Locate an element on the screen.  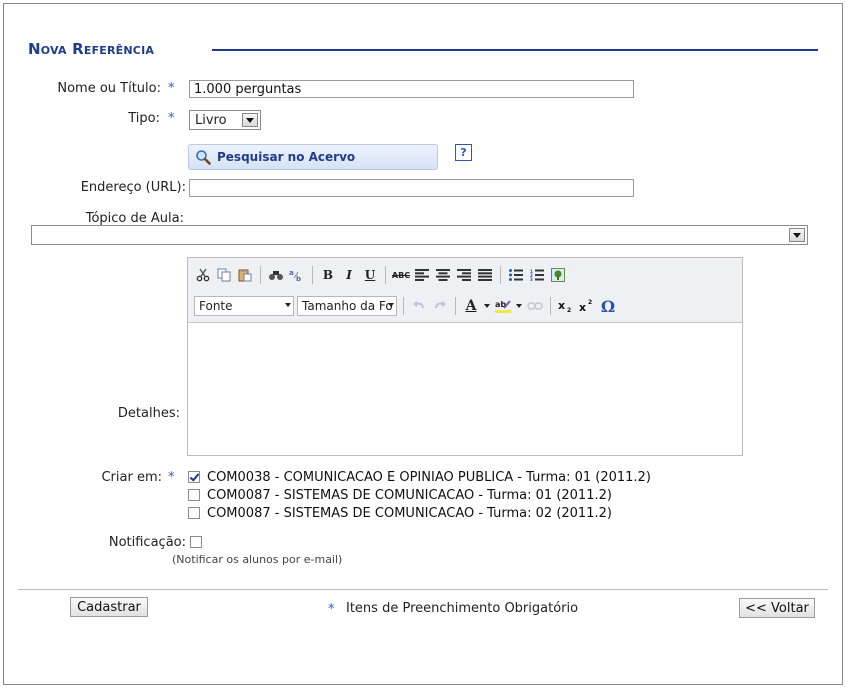
link-icon is located at coordinates (535, 306).